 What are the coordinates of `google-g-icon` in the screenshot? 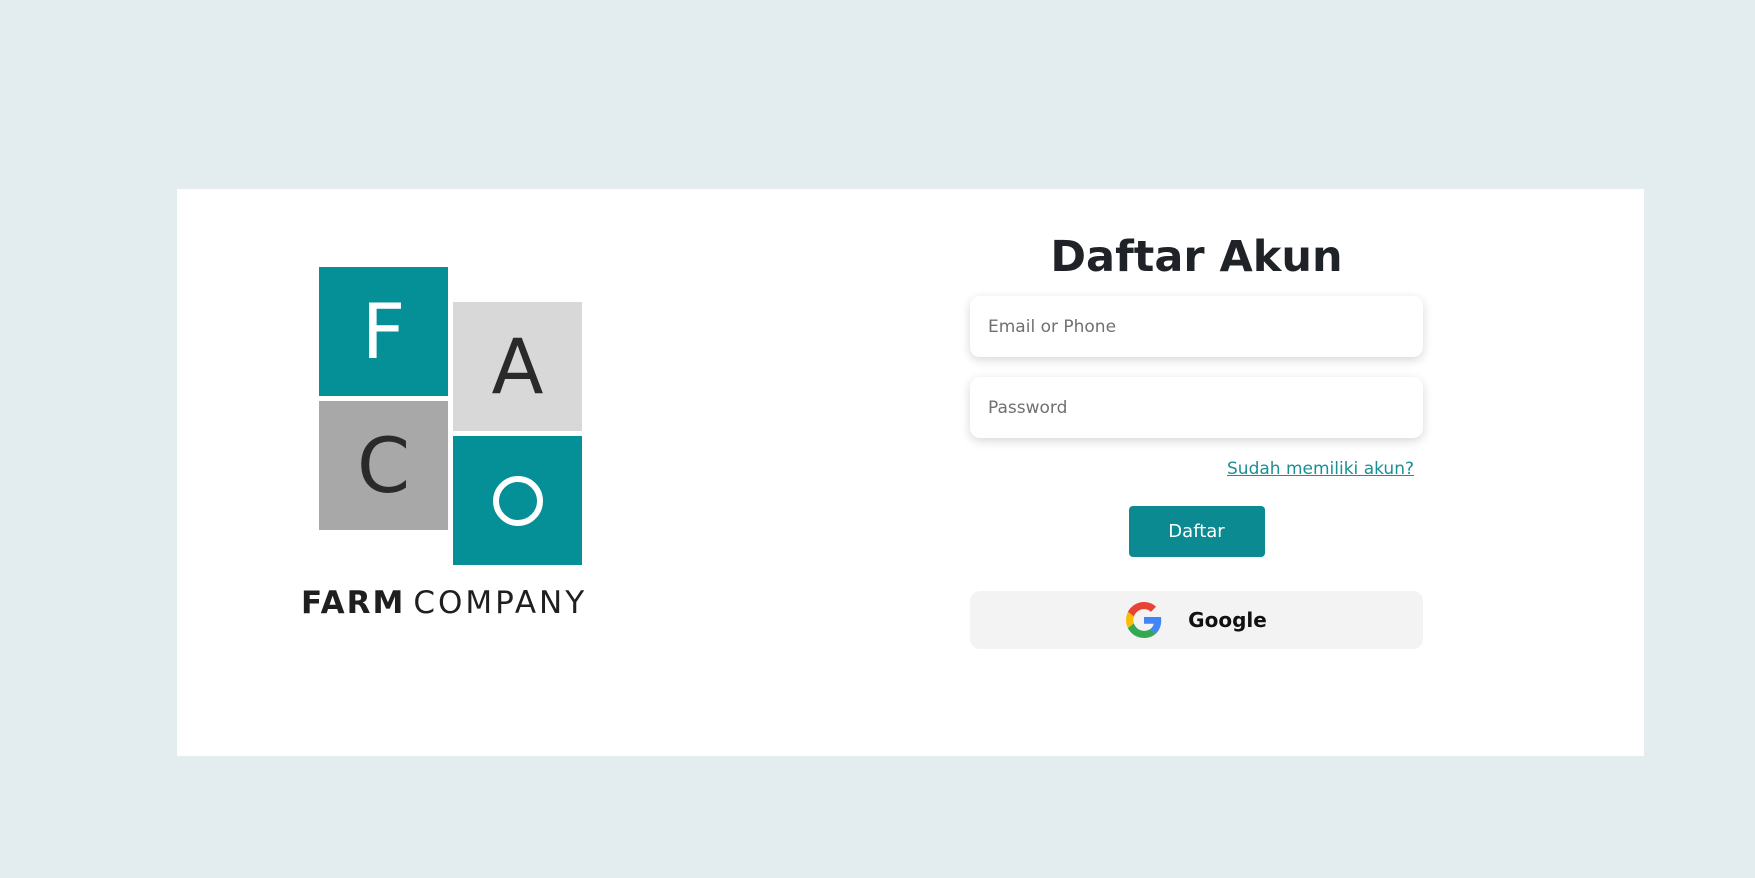 It's located at (1144, 620).